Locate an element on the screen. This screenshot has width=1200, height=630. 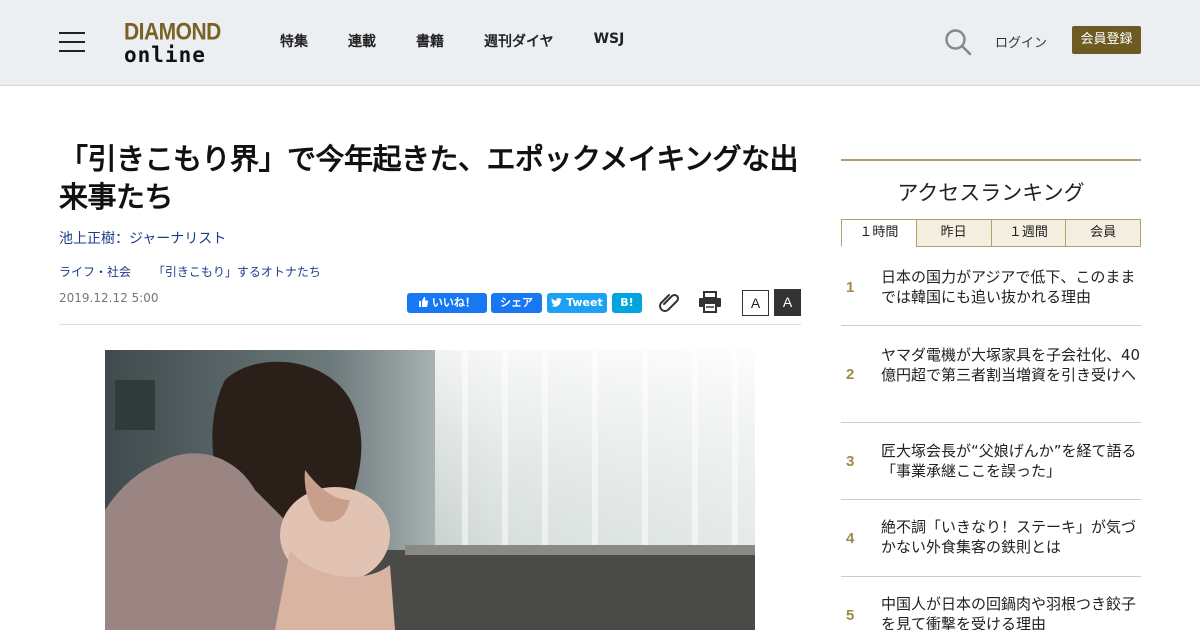
article-title: 「引きこもり界」で今年起きた、エポックメイキングな出来事たち is located at coordinates (428, 178).